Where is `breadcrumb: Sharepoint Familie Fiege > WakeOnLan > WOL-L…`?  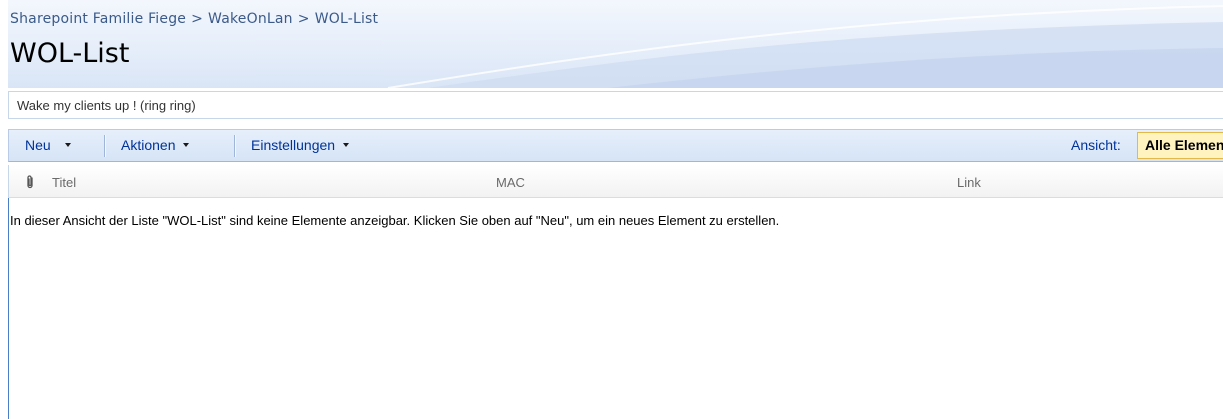
breadcrumb: Sharepoint Familie Fiege > WakeOnLan > WOL-L… is located at coordinates (194, 19).